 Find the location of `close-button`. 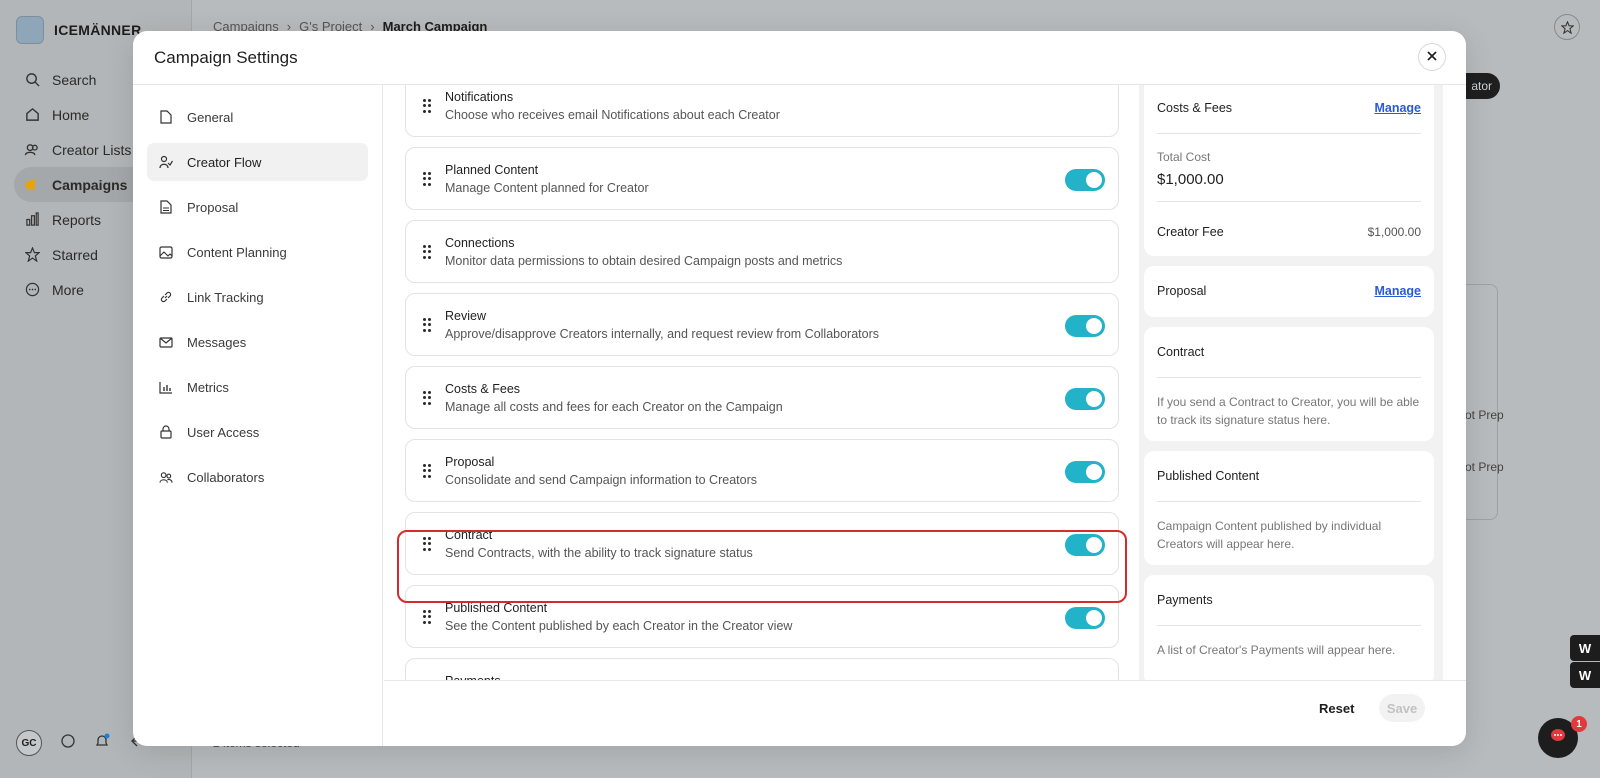

close-button is located at coordinates (1432, 57).